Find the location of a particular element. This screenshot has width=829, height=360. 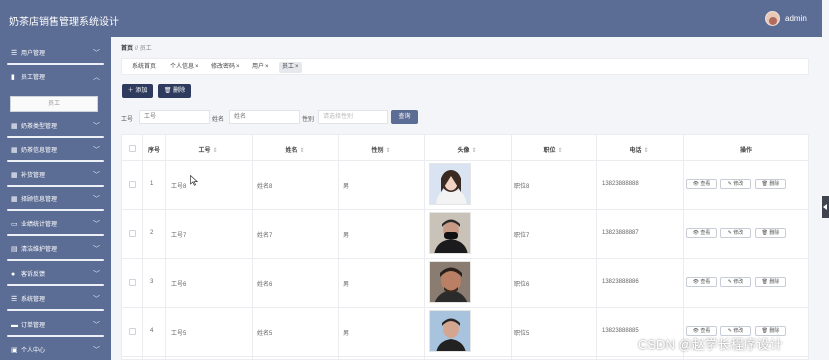

tab-4: 员工× is located at coordinates (290, 67).